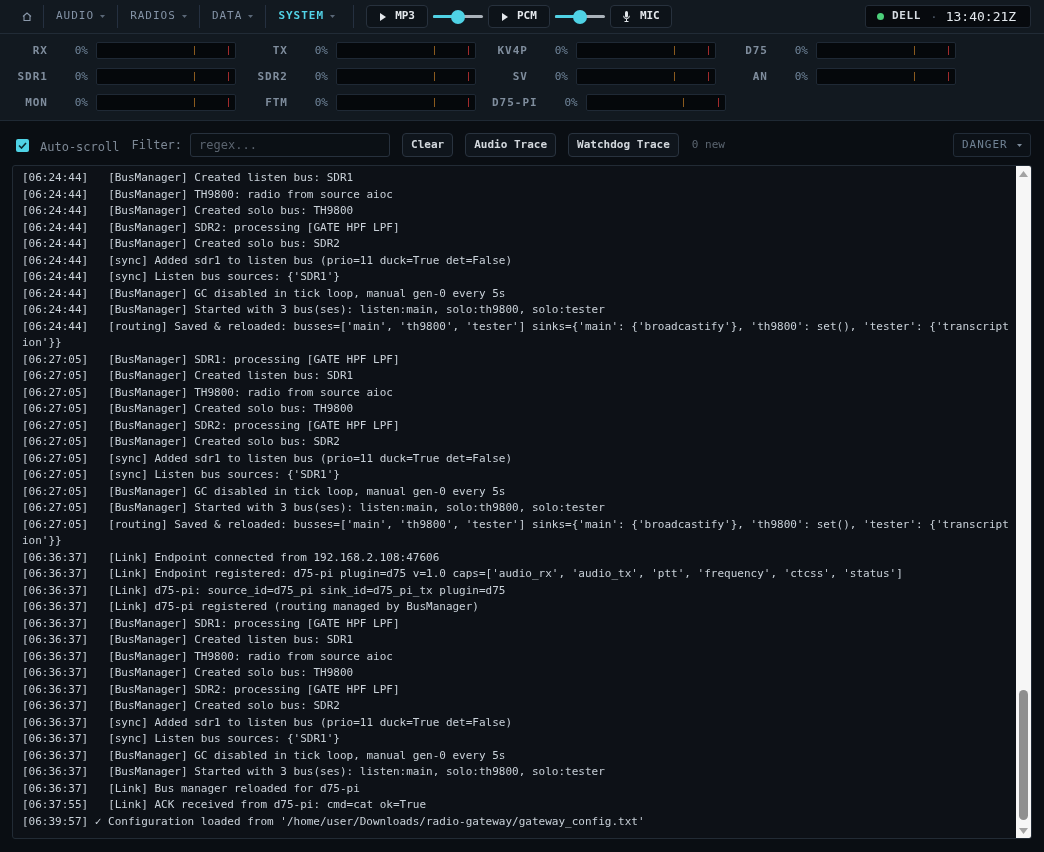  Describe the element at coordinates (181, 244) in the screenshot. I see `log-line: [06:24:44] [BusManager] Created solo bus: SDR2` at that location.